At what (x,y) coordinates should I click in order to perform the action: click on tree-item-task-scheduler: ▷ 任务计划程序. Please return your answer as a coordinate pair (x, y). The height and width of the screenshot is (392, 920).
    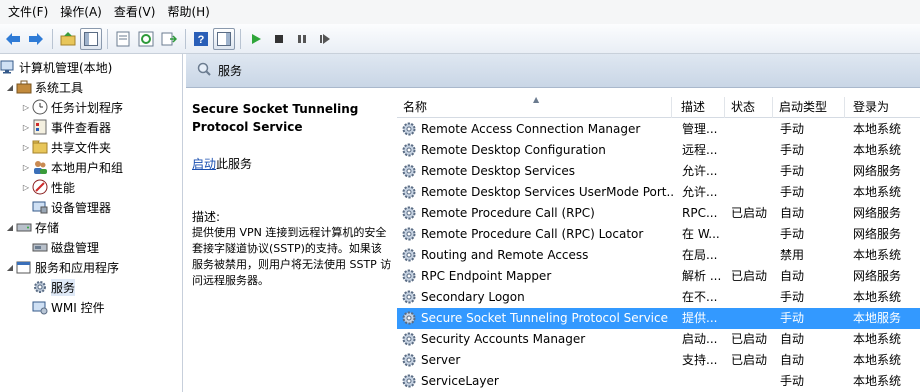
    Looking at the image, I should click on (71, 107).